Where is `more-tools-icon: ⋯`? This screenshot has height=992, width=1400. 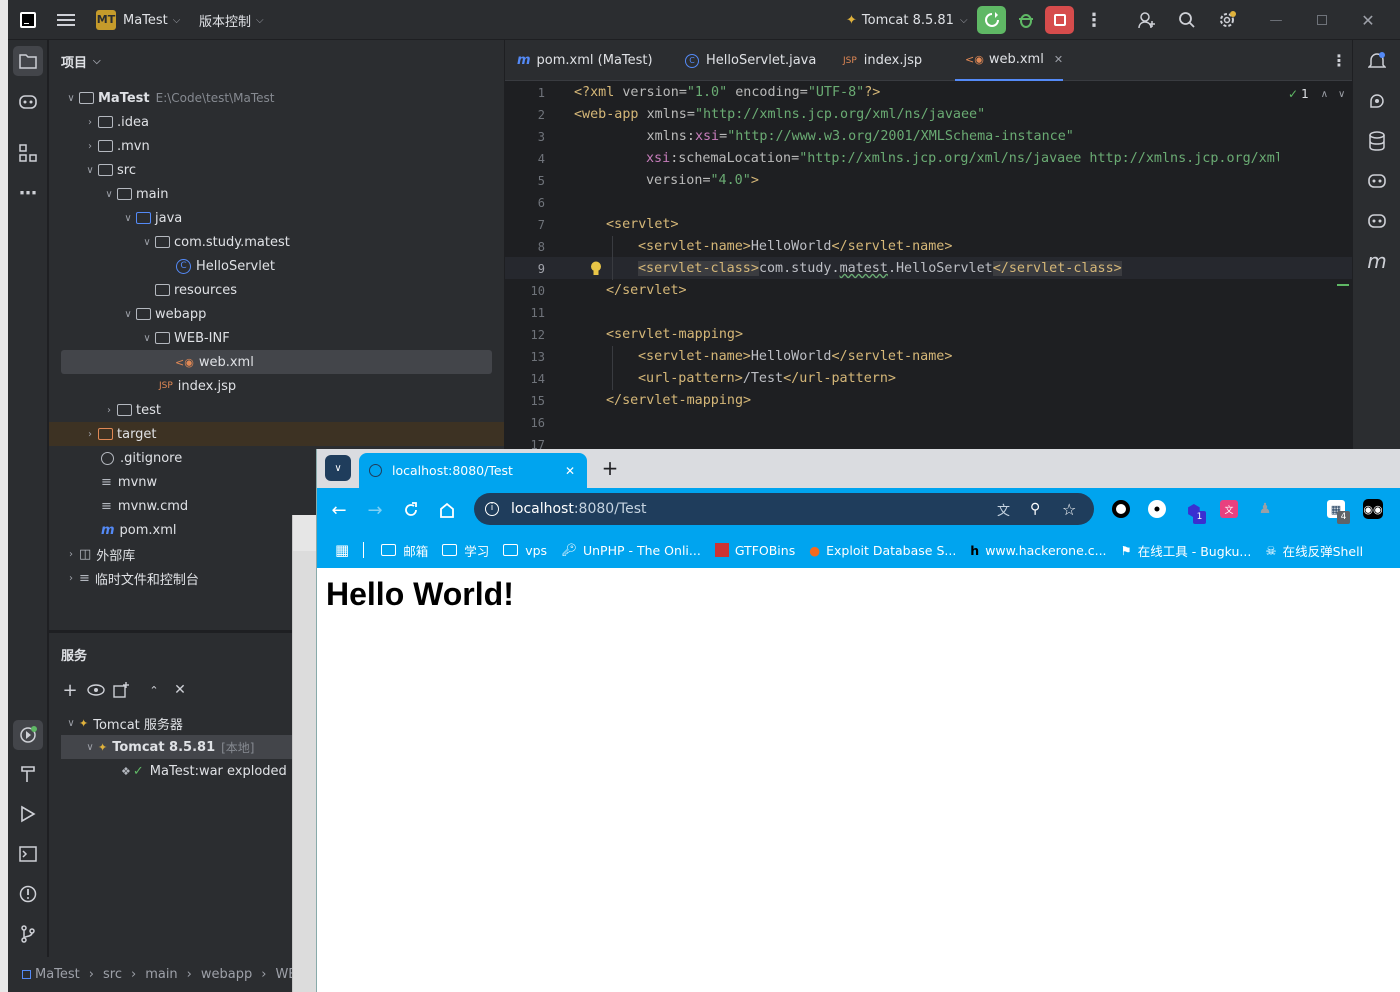 more-tools-icon: ⋯ is located at coordinates (28, 193).